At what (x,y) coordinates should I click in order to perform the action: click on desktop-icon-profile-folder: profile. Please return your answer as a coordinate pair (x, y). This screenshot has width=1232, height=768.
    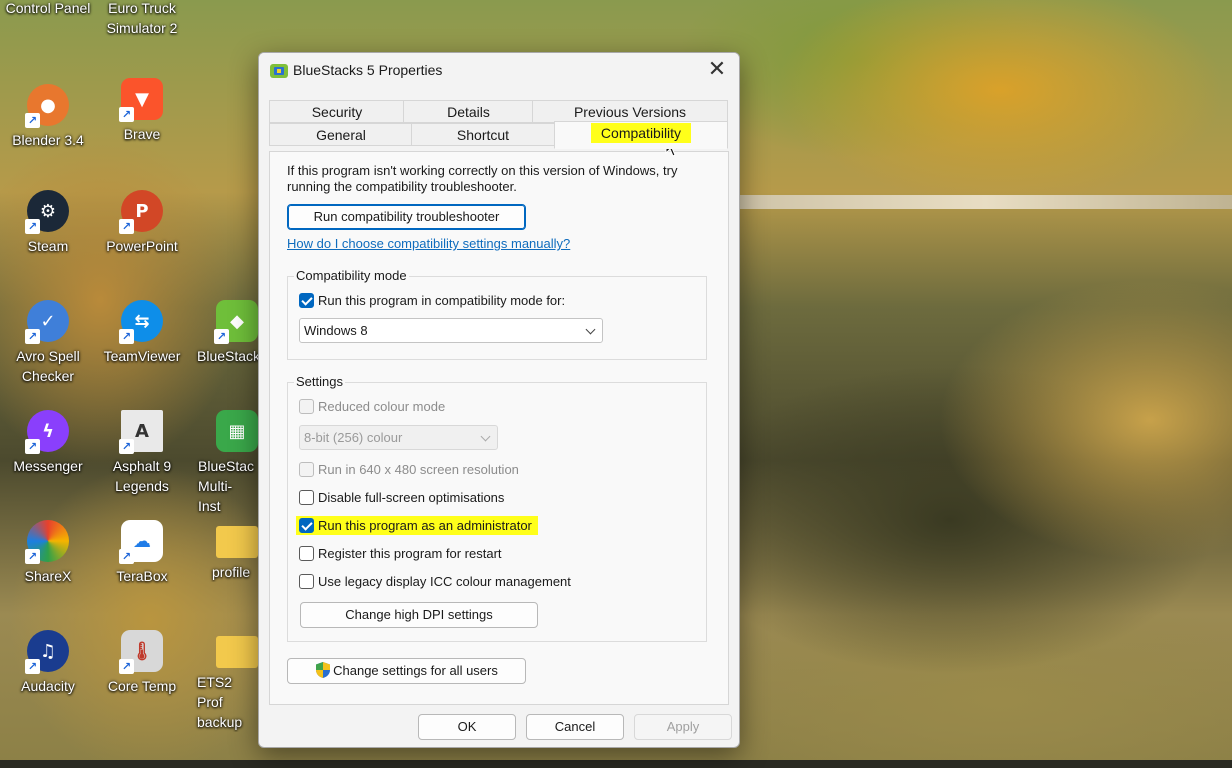
    Looking at the image, I should click on (224, 551).